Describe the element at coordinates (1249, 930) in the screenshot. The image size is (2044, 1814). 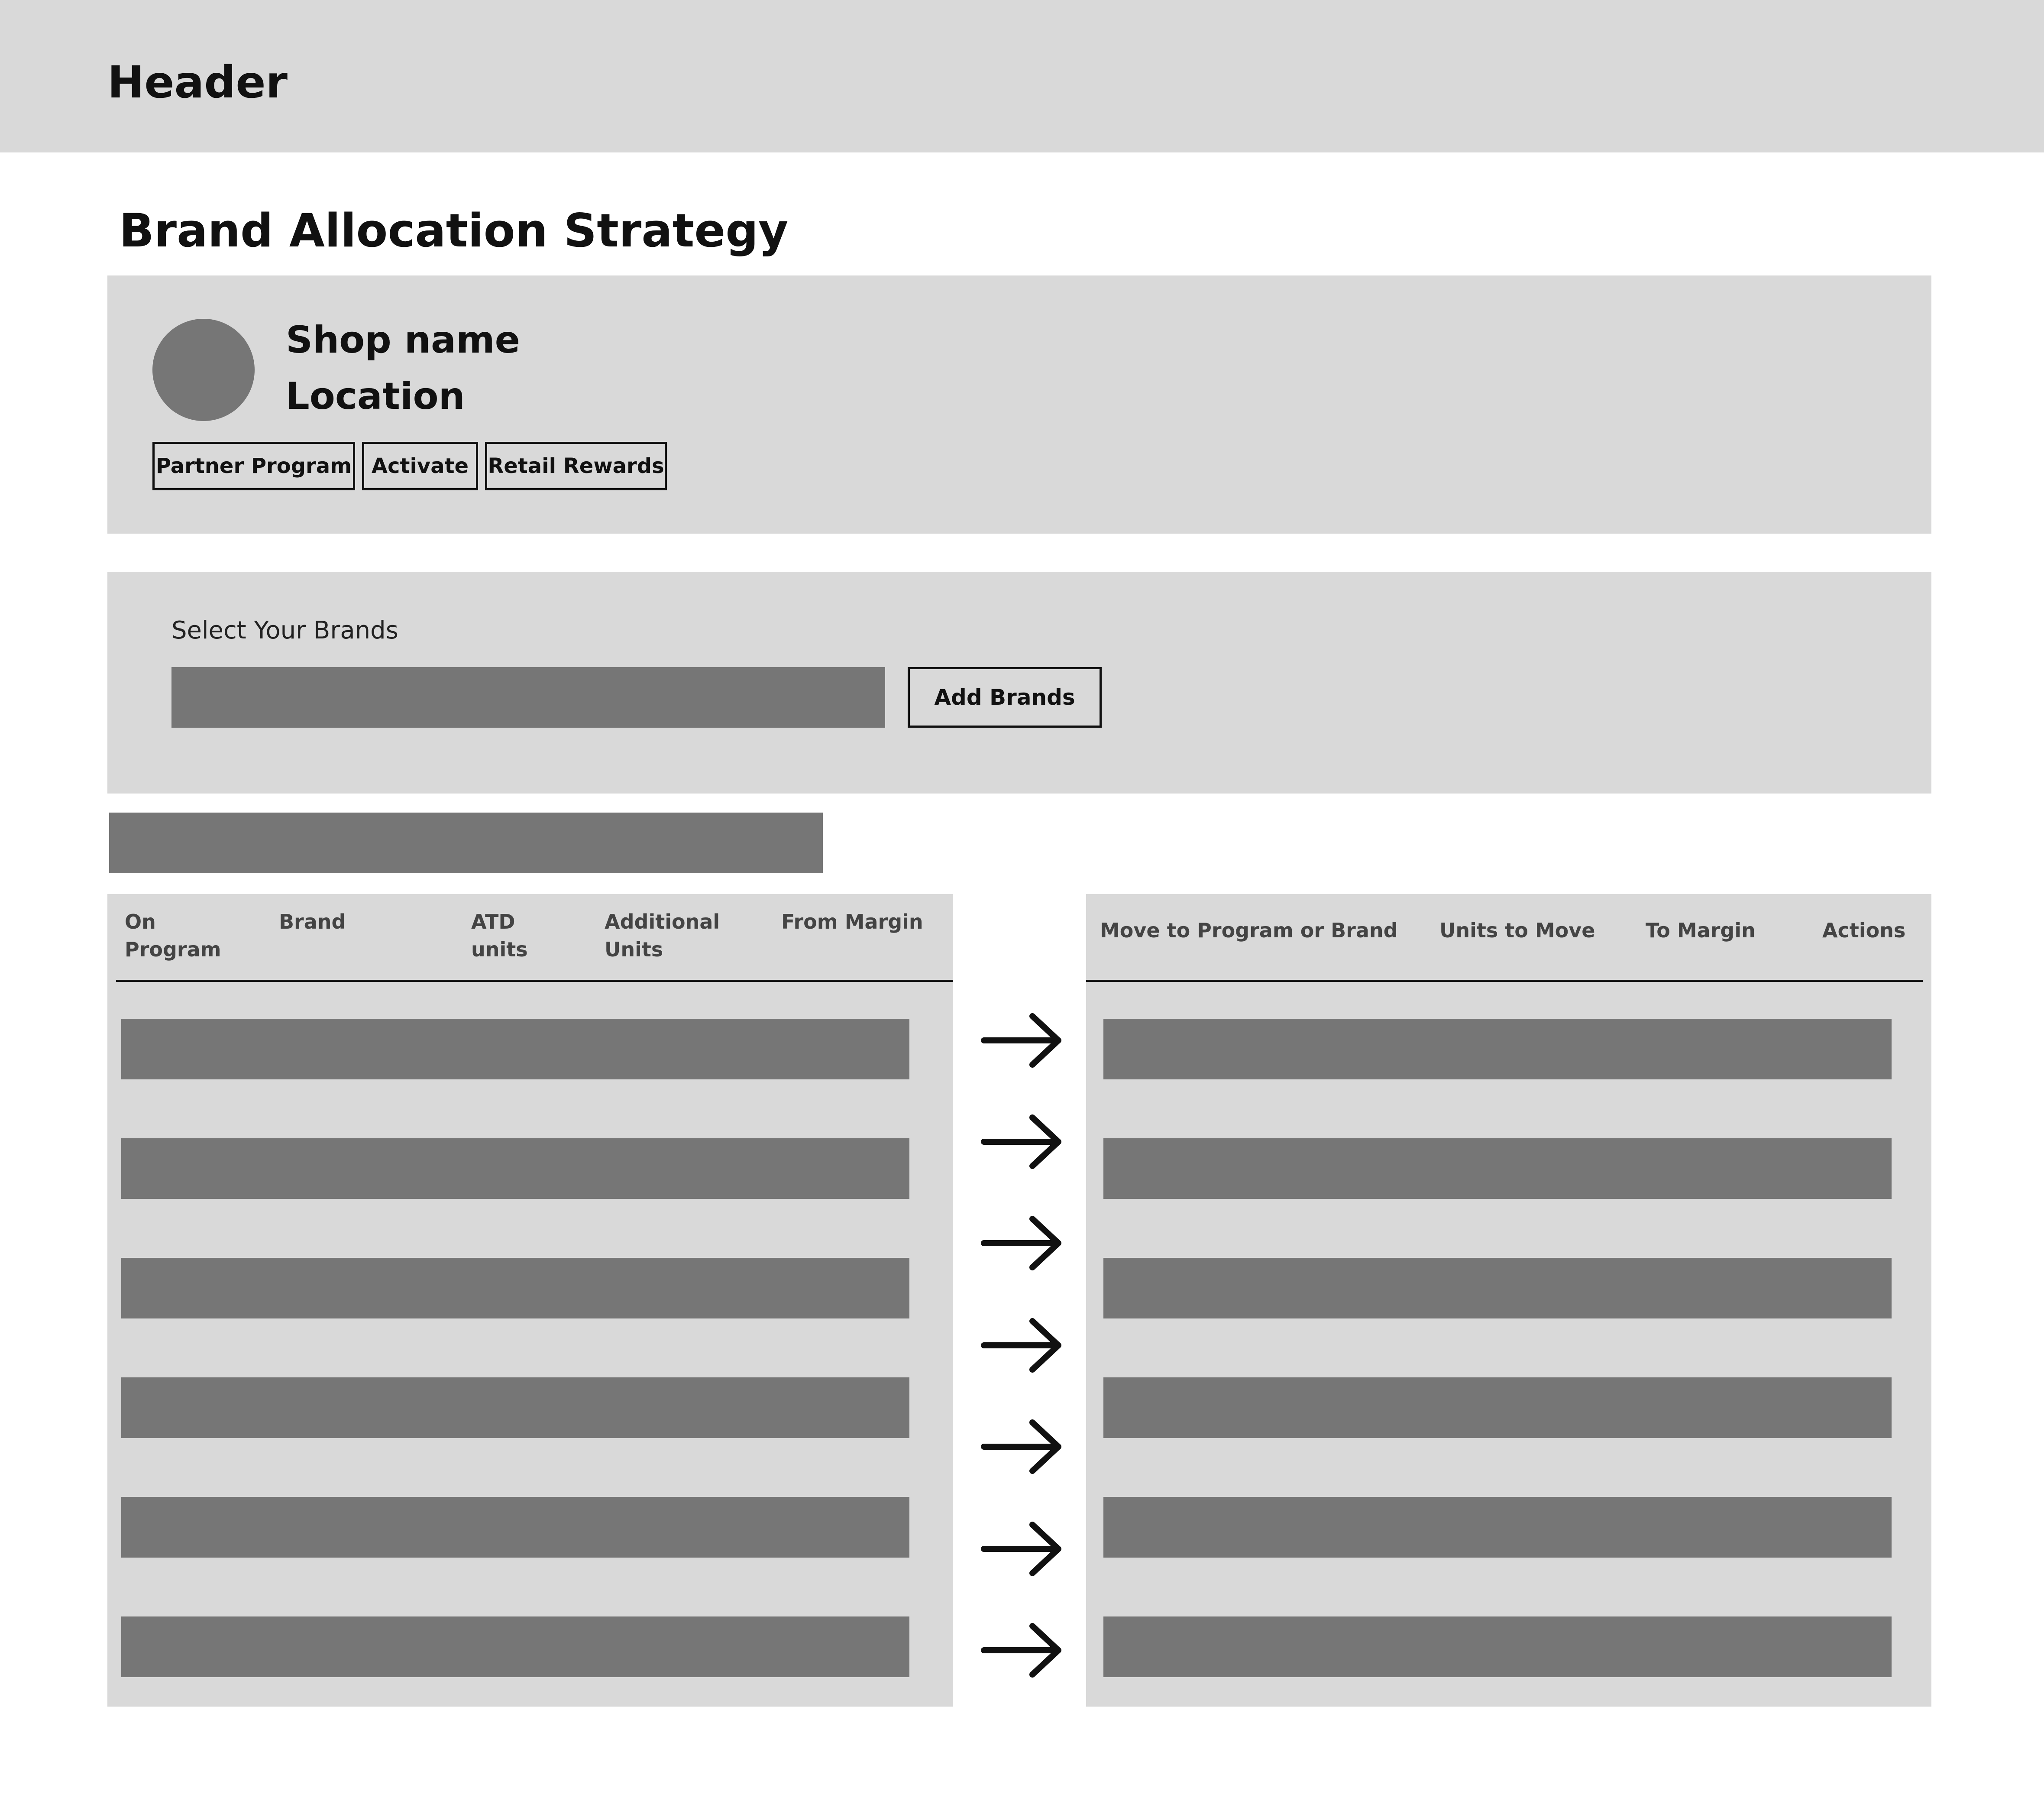
I see `col-move-to: Move to Program or Brand` at that location.